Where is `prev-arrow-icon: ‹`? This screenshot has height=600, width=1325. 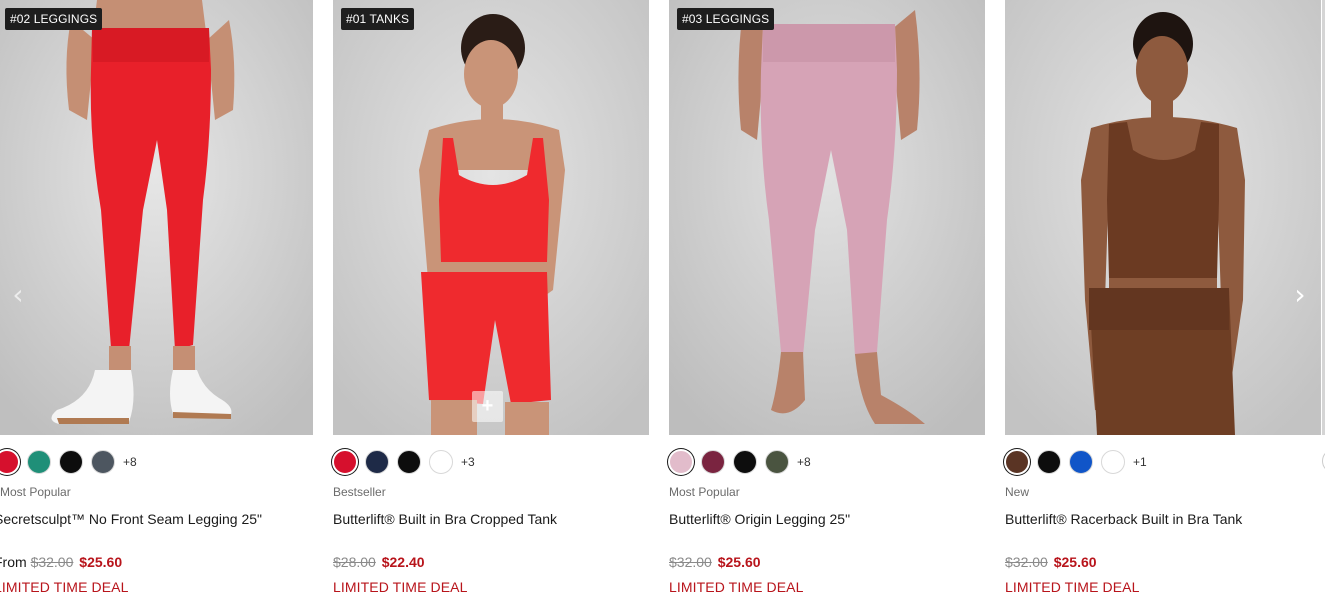 prev-arrow-icon: ‹ is located at coordinates (18, 294).